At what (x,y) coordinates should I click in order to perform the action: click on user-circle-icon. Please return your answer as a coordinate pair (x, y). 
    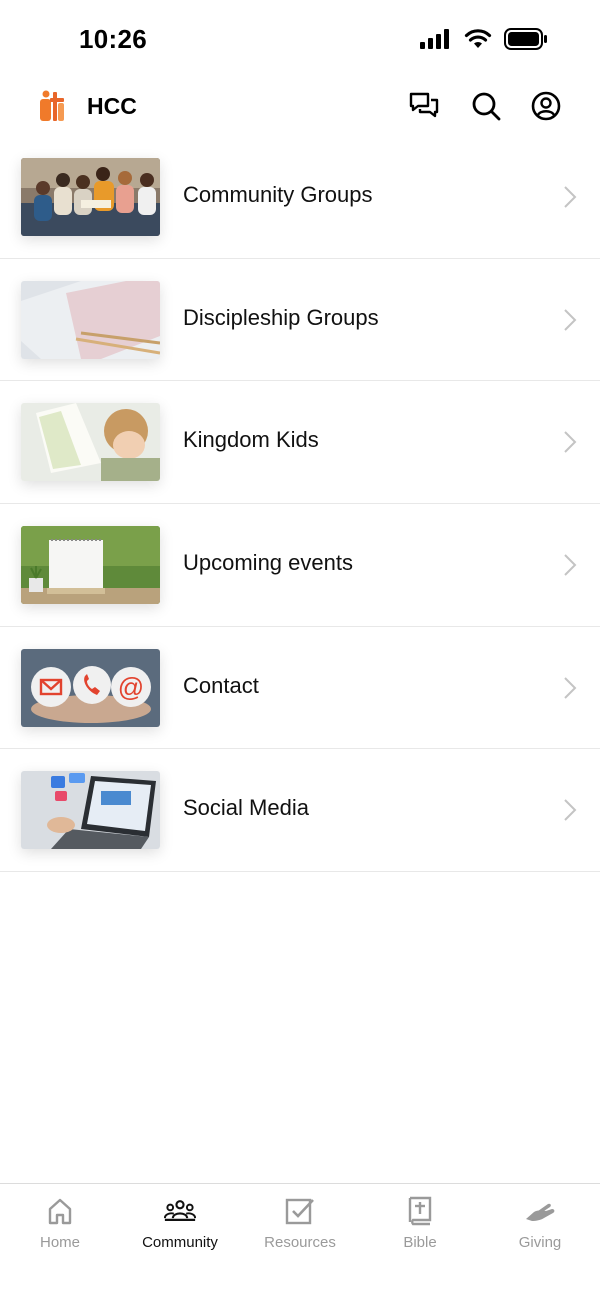
    Looking at the image, I should click on (546, 106).